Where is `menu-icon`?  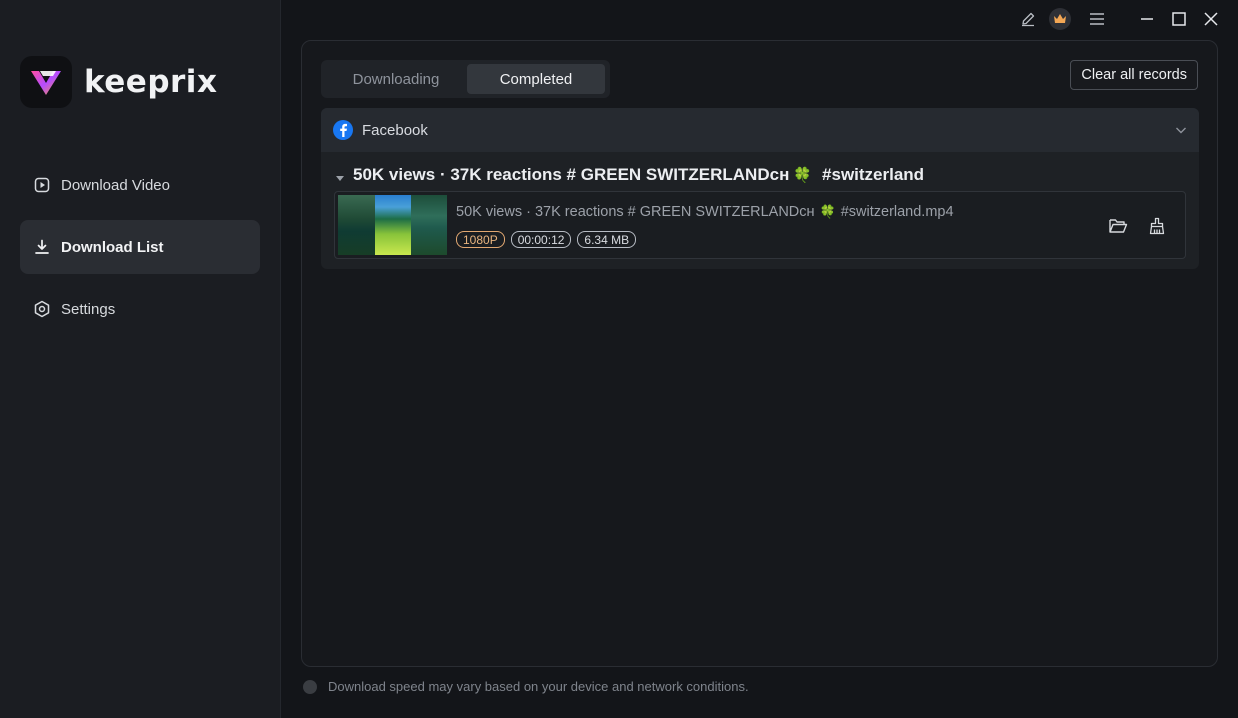 menu-icon is located at coordinates (1097, 19).